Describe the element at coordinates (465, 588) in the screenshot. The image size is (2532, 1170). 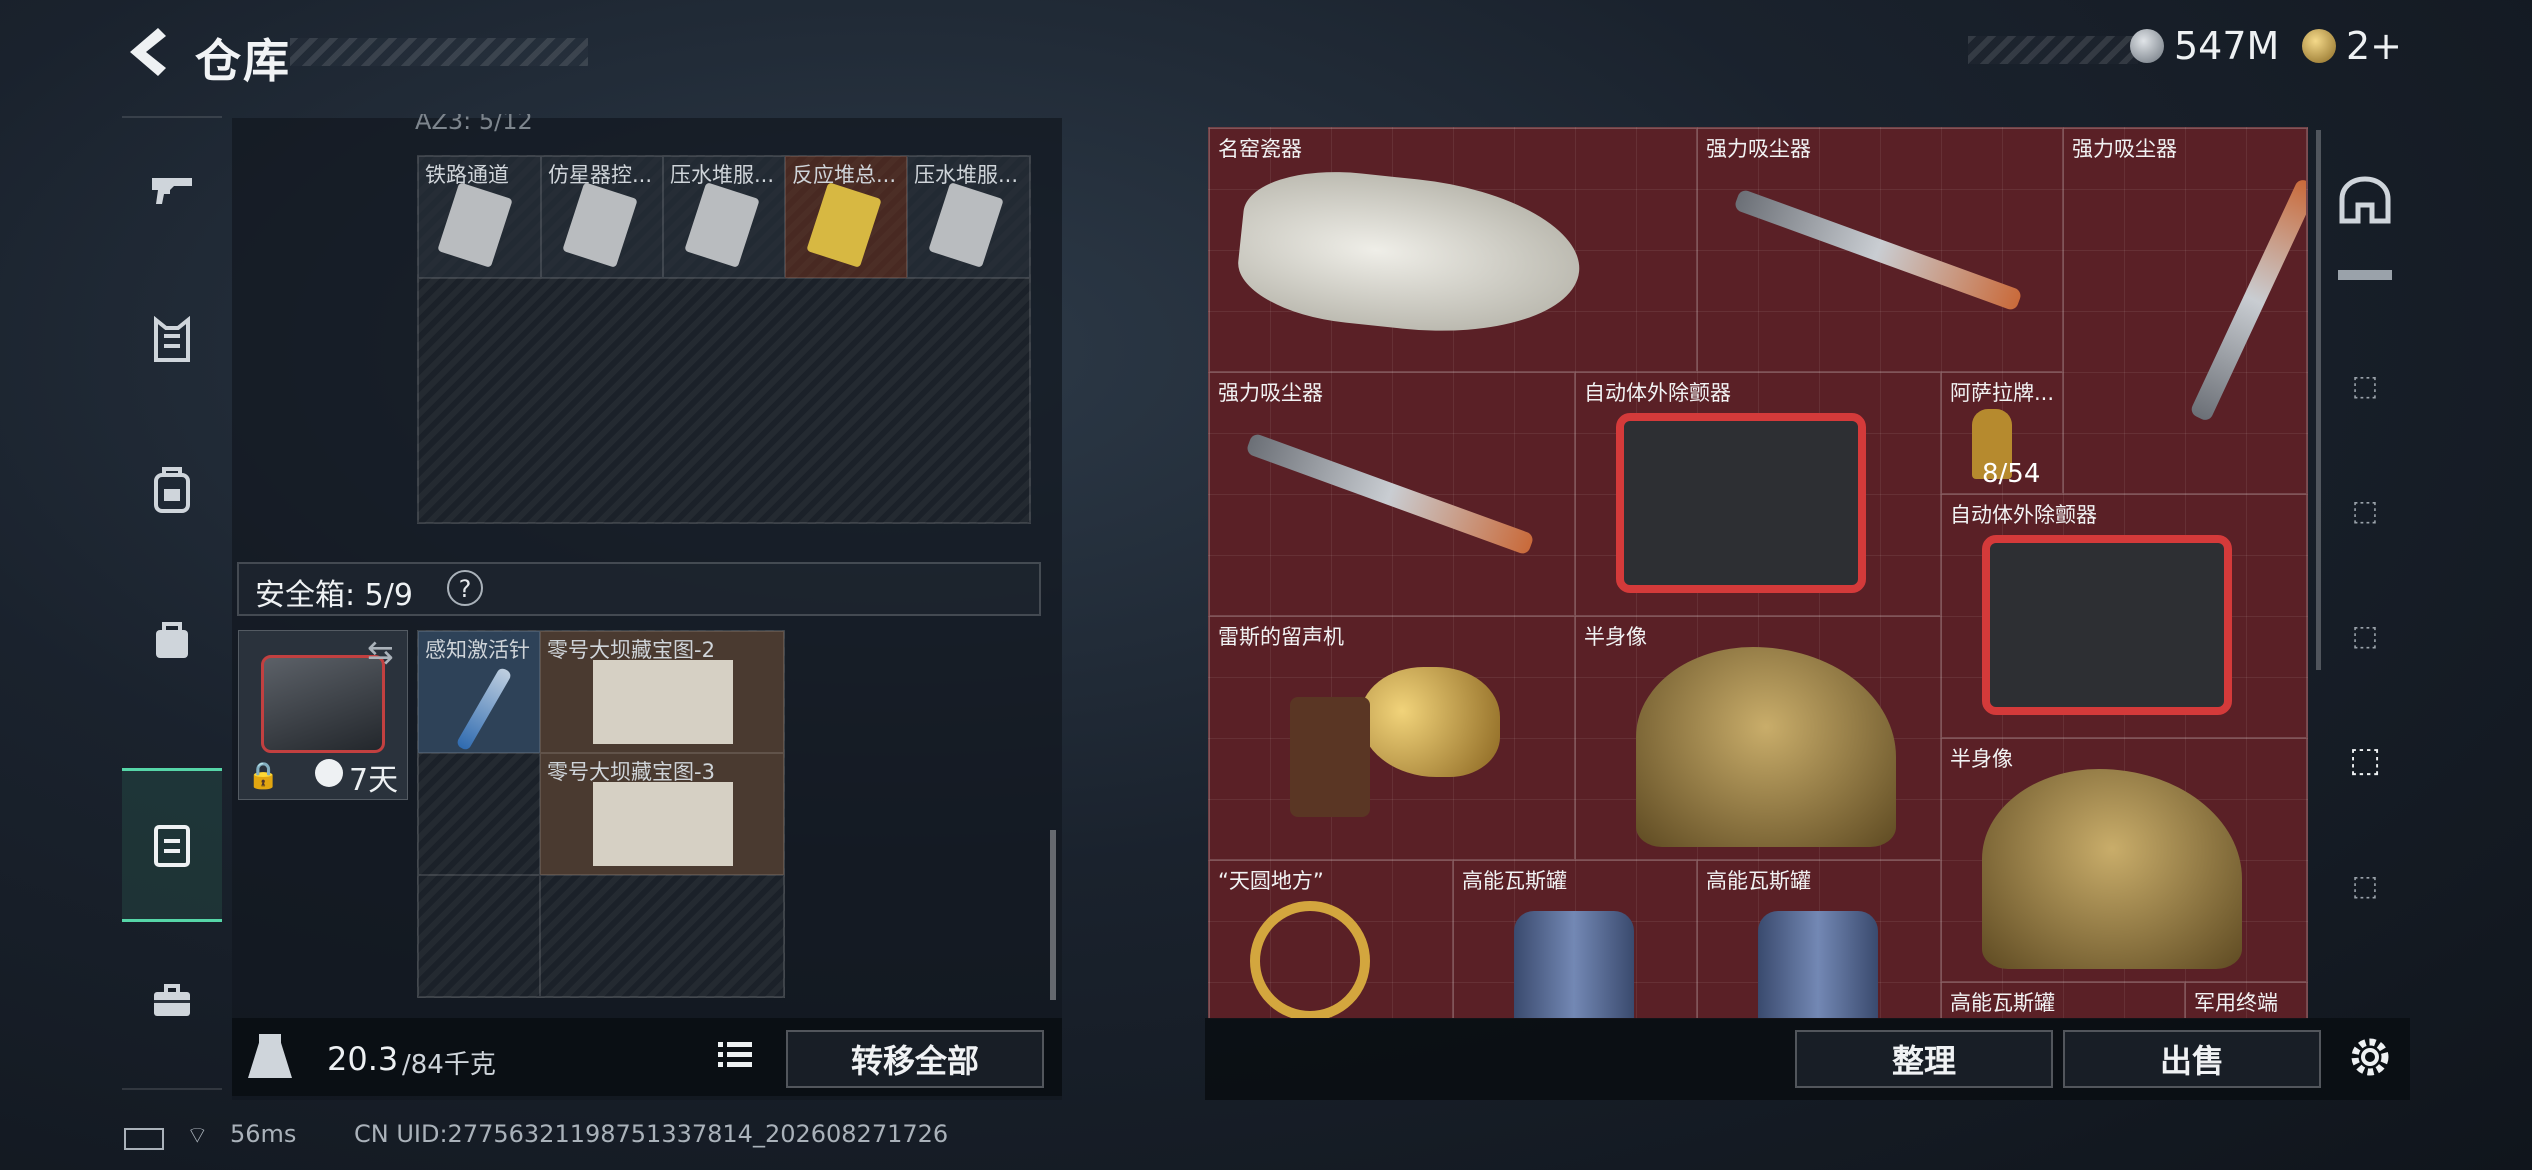
I see `help-button: ?` at that location.